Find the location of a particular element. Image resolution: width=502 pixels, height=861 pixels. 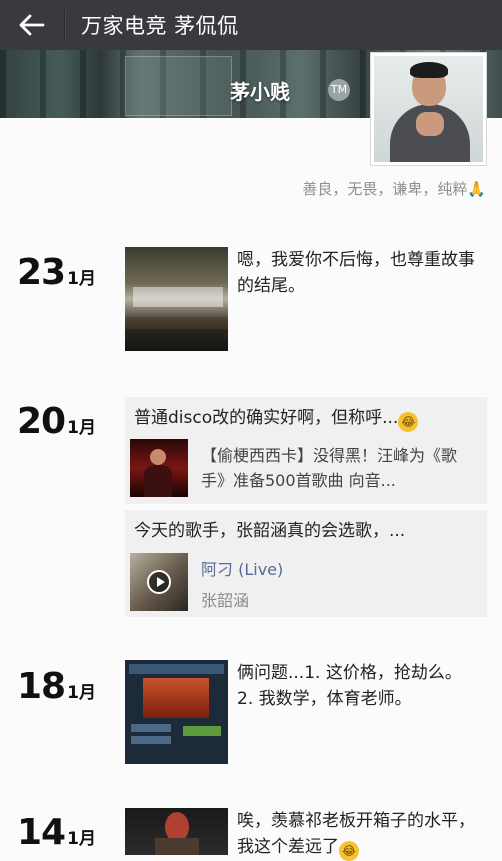

post-date: 18 1月 is located at coordinates (56, 686).